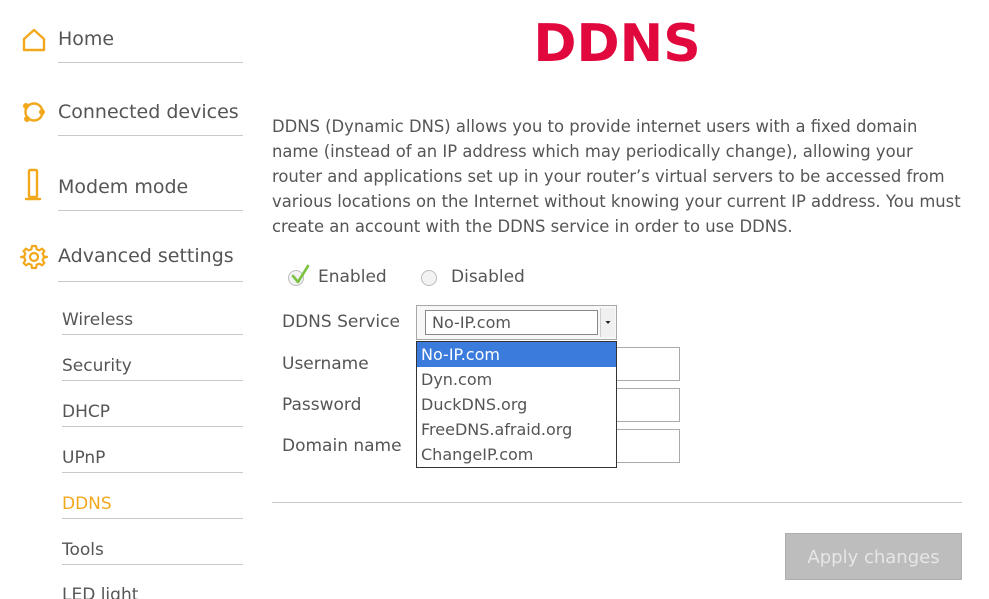 This screenshot has height=599, width=989. I want to click on sidebar-item-modem-mode: Modem mode, so click(121, 189).